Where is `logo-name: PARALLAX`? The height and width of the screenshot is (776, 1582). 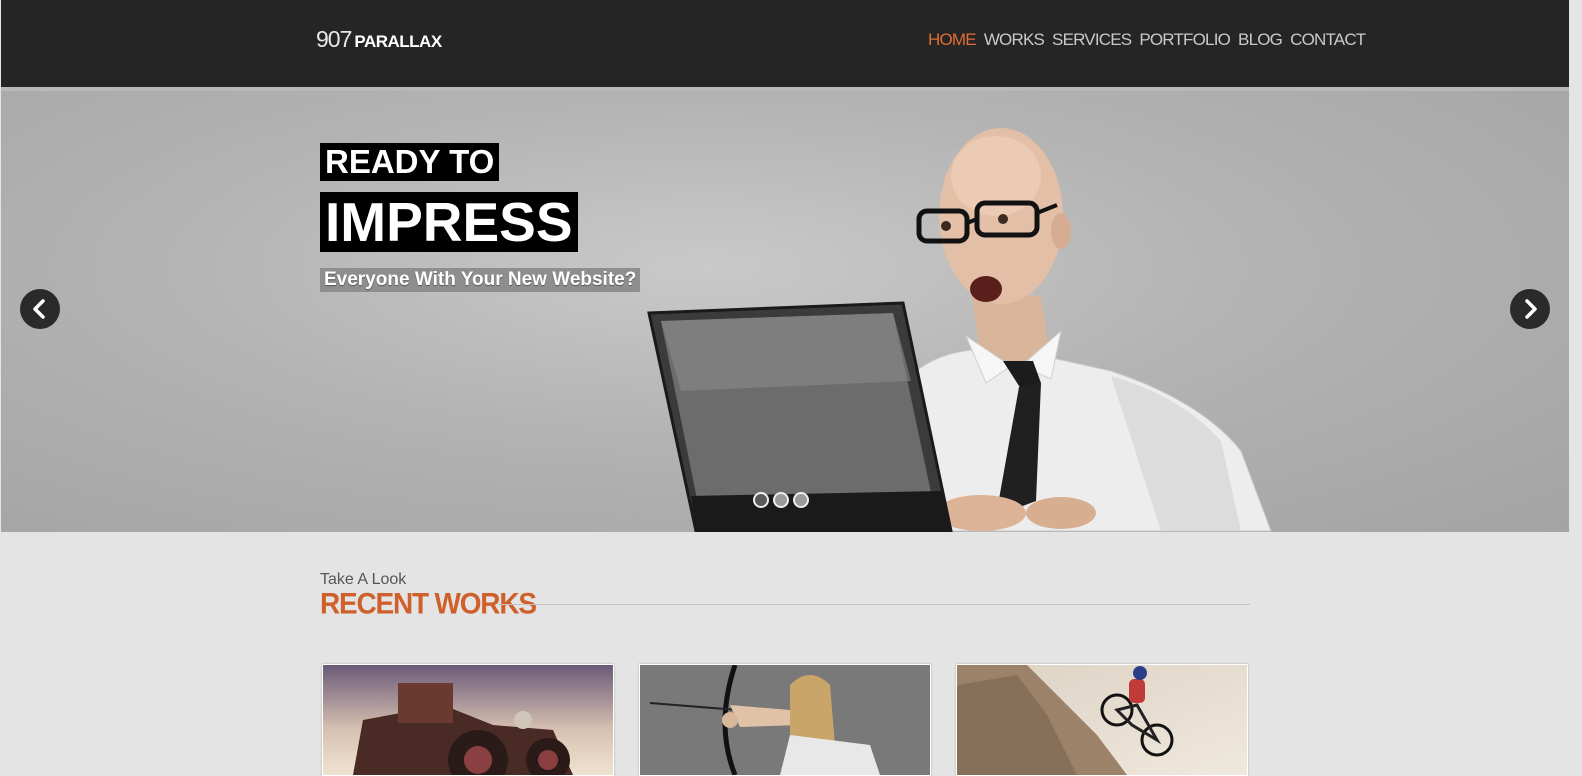
logo-name: PARALLAX is located at coordinates (398, 41).